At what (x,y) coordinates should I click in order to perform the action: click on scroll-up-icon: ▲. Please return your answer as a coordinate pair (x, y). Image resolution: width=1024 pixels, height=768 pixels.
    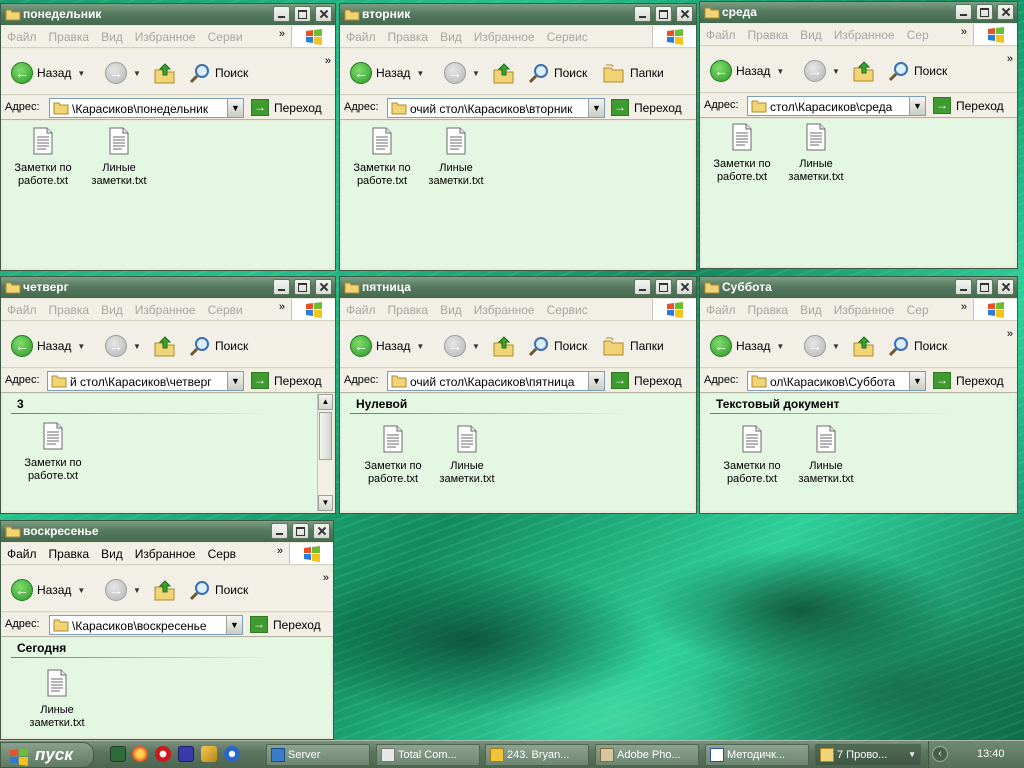
    Looking at the image, I should click on (325, 402).